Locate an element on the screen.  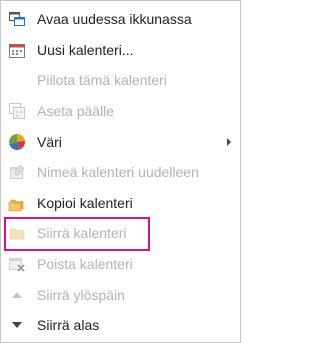
menu-item-copy-calendar: Kopioi kalenteri is located at coordinates (120, 203).